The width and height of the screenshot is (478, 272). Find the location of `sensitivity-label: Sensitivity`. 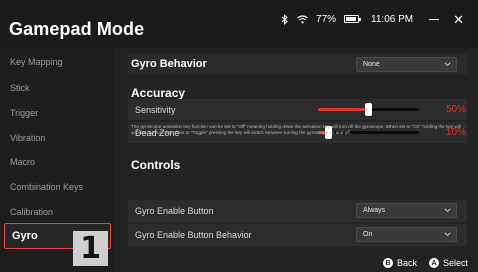

sensitivity-label: Sensitivity is located at coordinates (155, 110).